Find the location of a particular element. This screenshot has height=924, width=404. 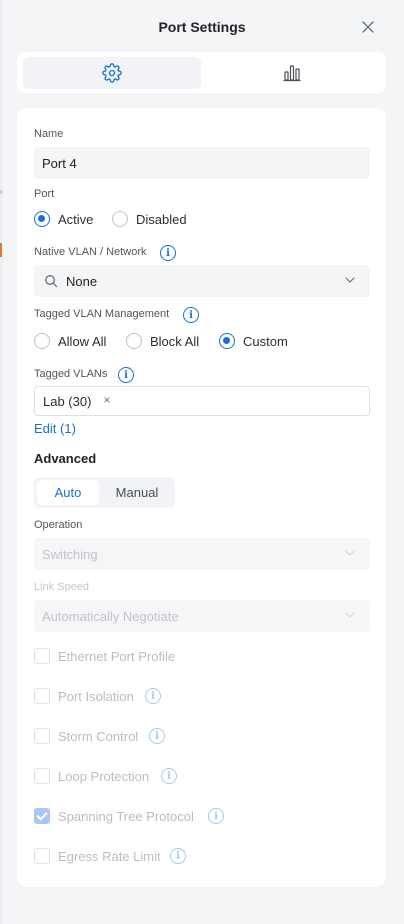

name-label: Name is located at coordinates (49, 134).